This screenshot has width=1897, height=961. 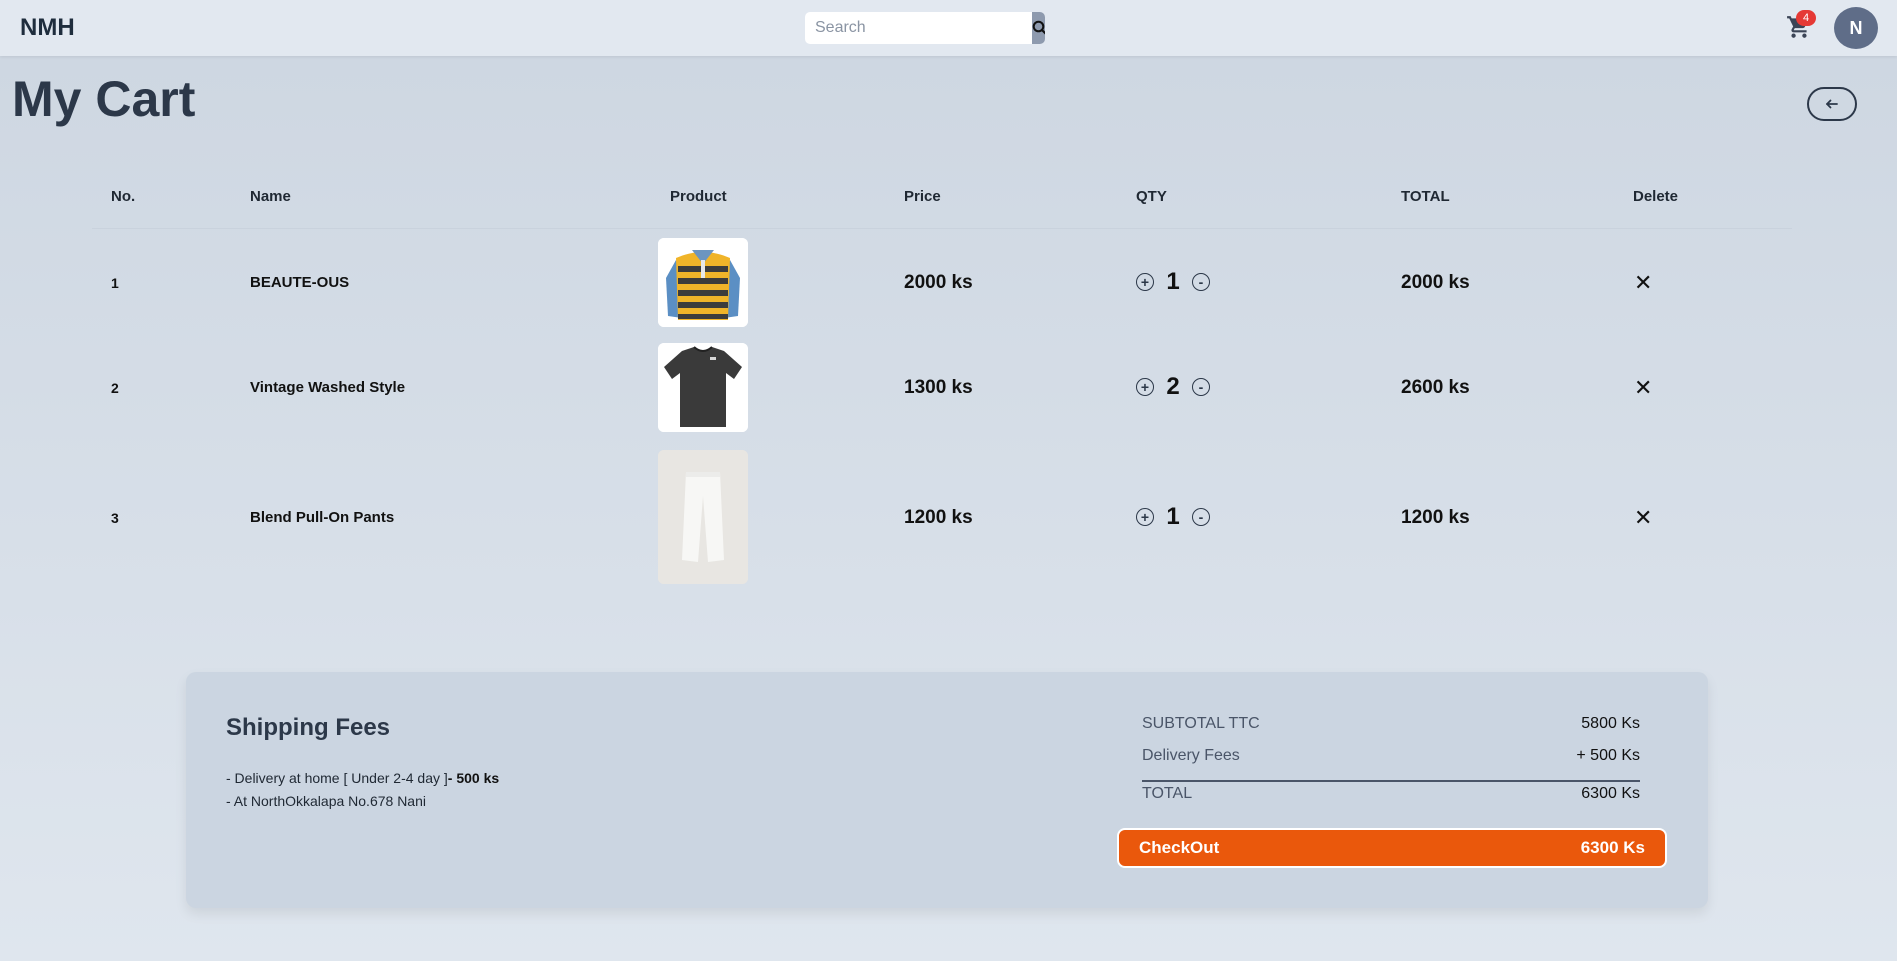 I want to click on checkout-label: CheckOut, so click(x=1179, y=847).